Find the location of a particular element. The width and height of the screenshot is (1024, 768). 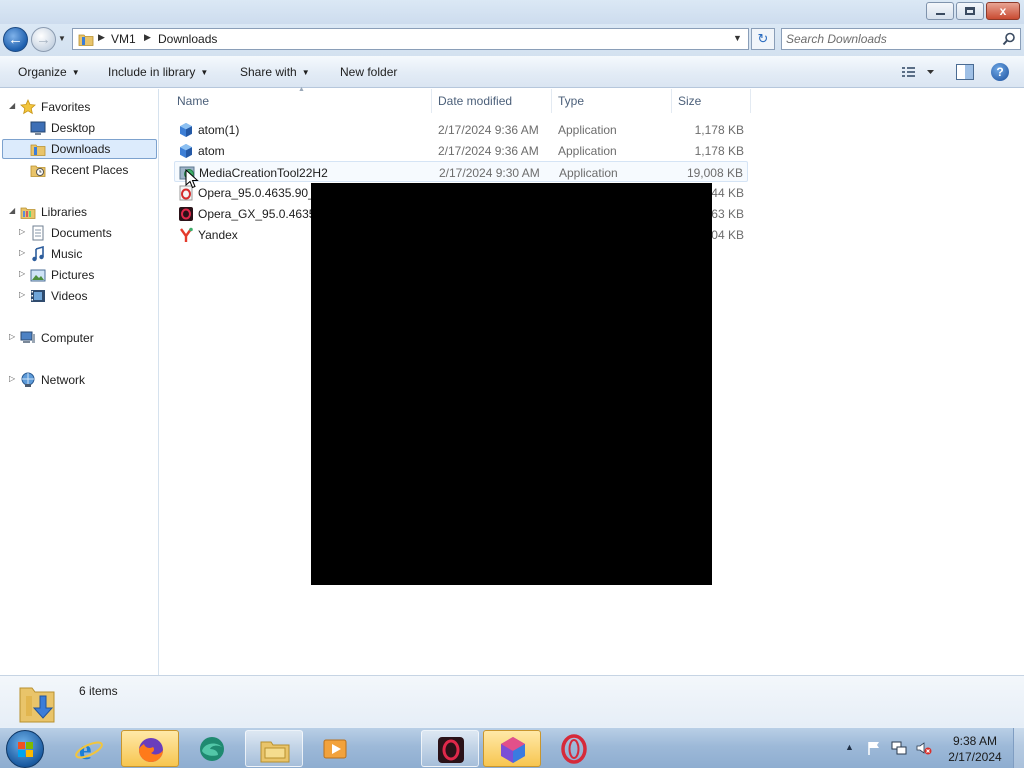

file-size: 04 KB is located at coordinates (727, 235).